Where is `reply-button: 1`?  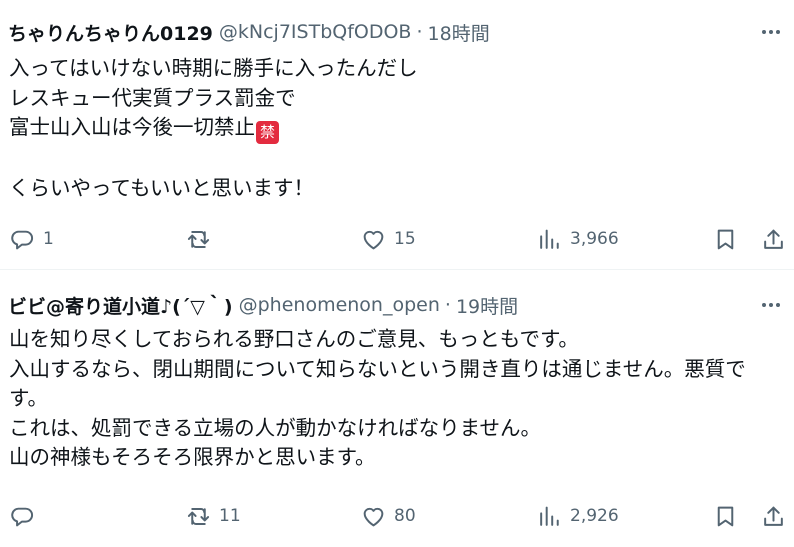
reply-button: 1 is located at coordinates (32, 239).